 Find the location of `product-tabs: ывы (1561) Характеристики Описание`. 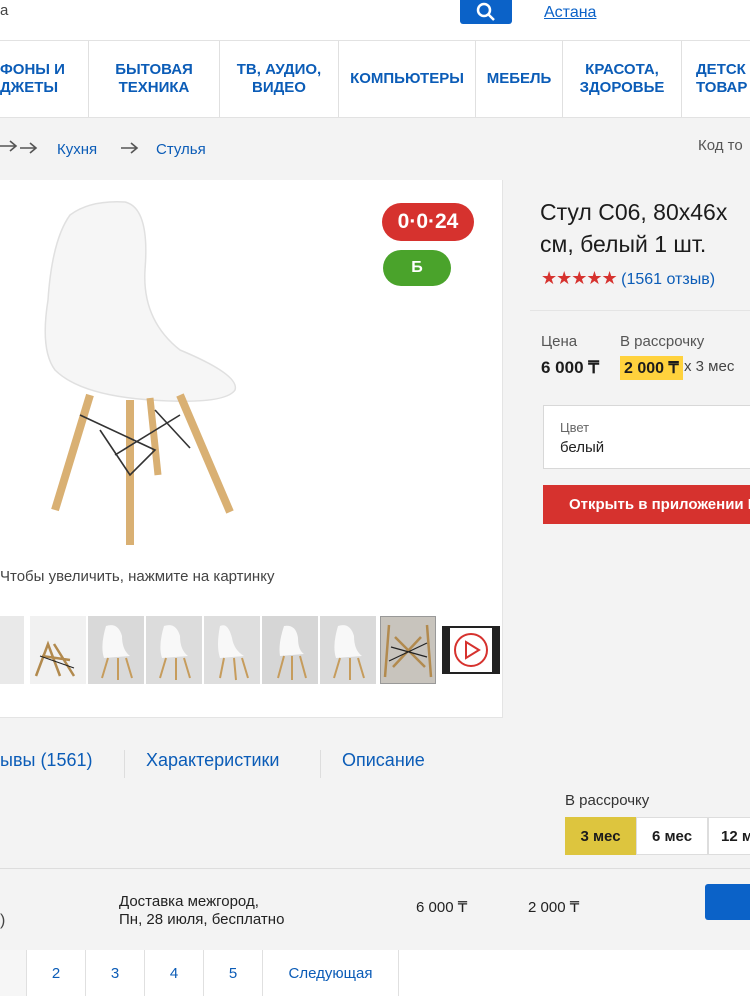

product-tabs: ывы (1561) Характеристики Описание is located at coordinates (375, 764).